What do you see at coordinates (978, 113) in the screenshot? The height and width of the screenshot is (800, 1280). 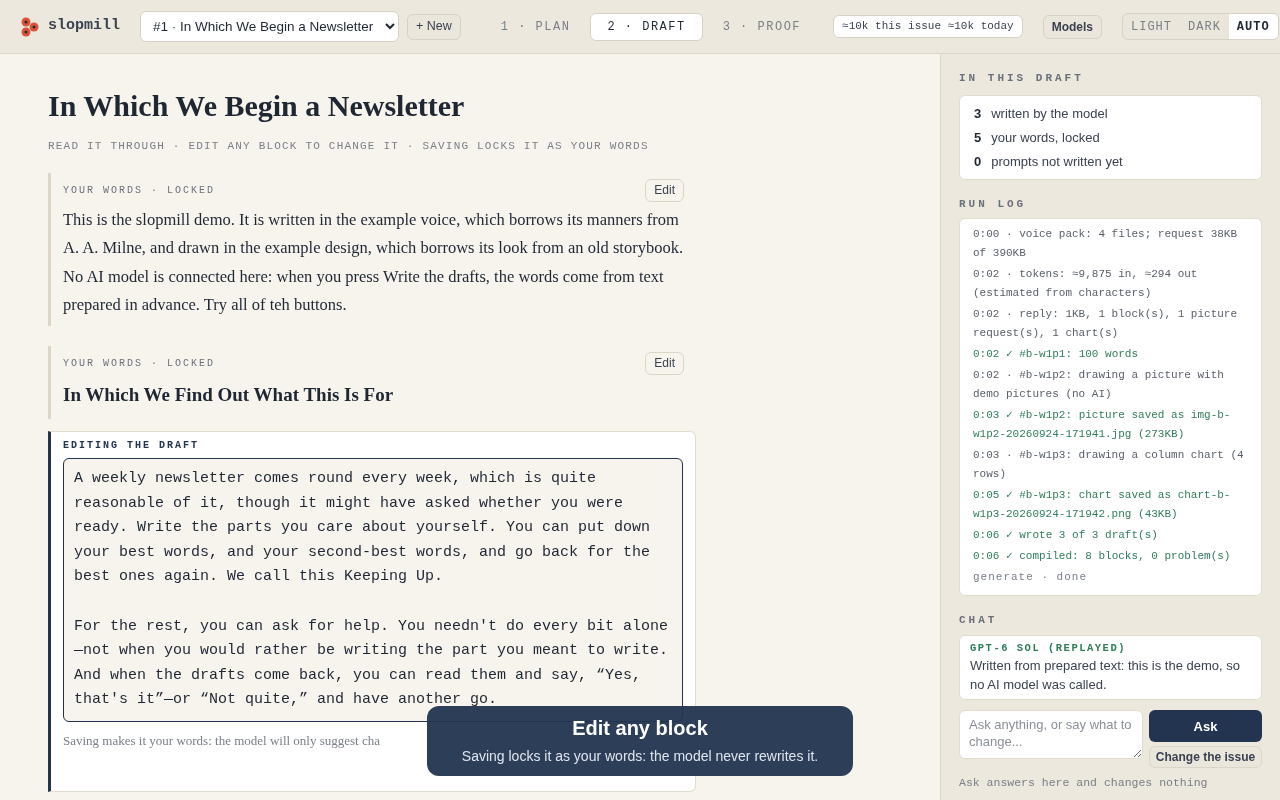 I see `count-value: 3` at bounding box center [978, 113].